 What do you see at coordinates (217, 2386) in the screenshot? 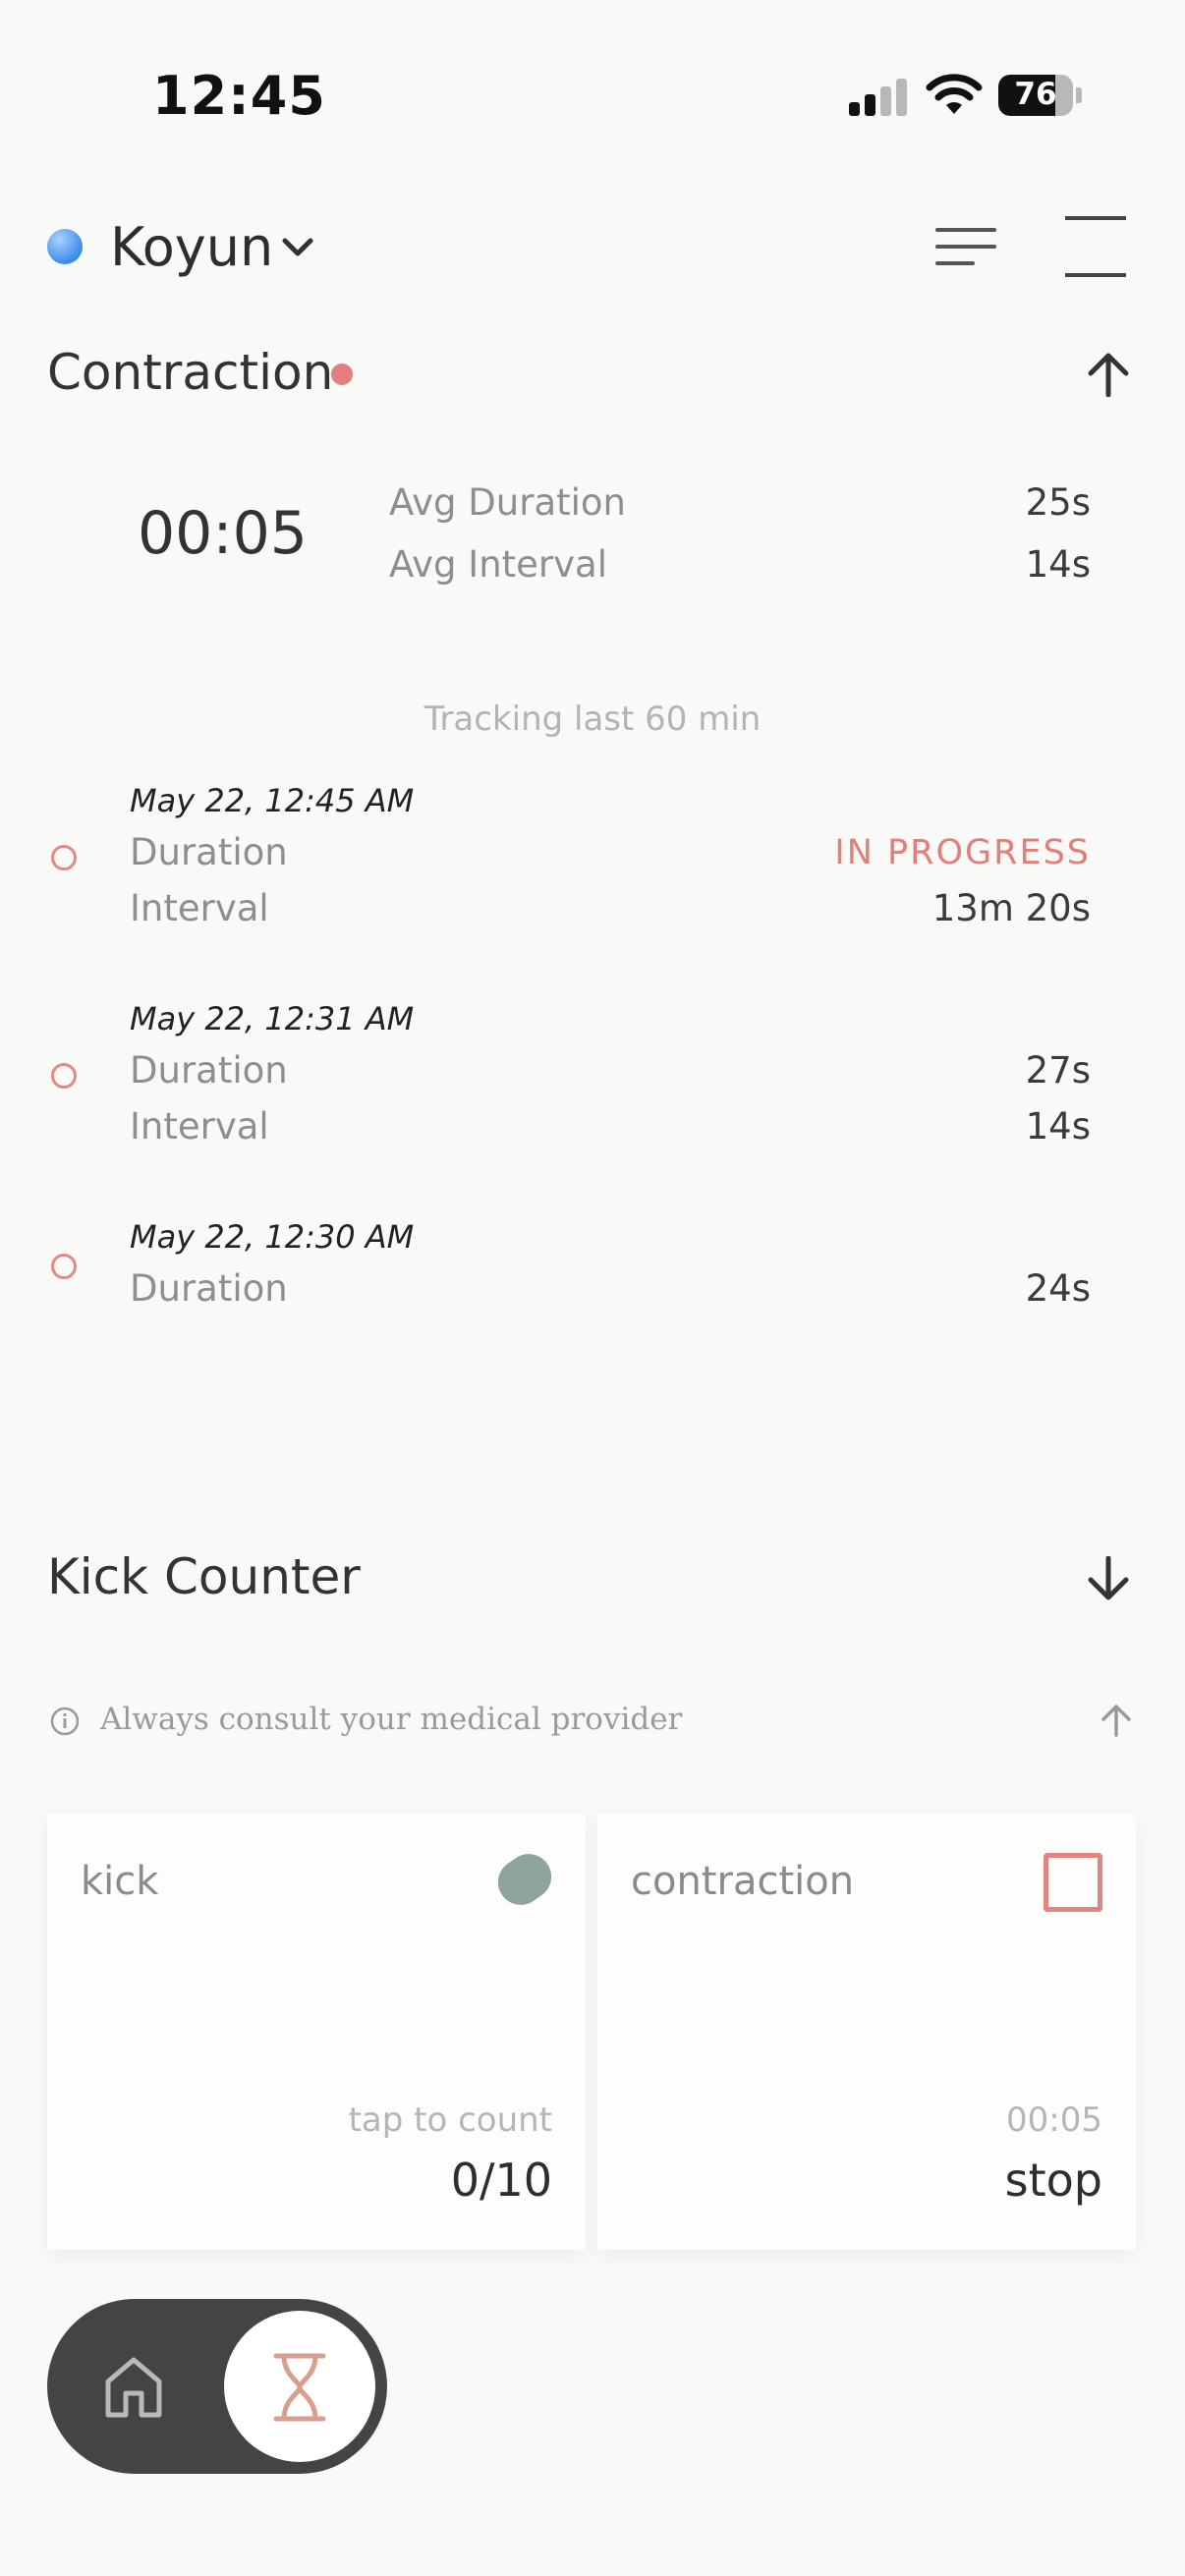
I see `tab-bar` at bounding box center [217, 2386].